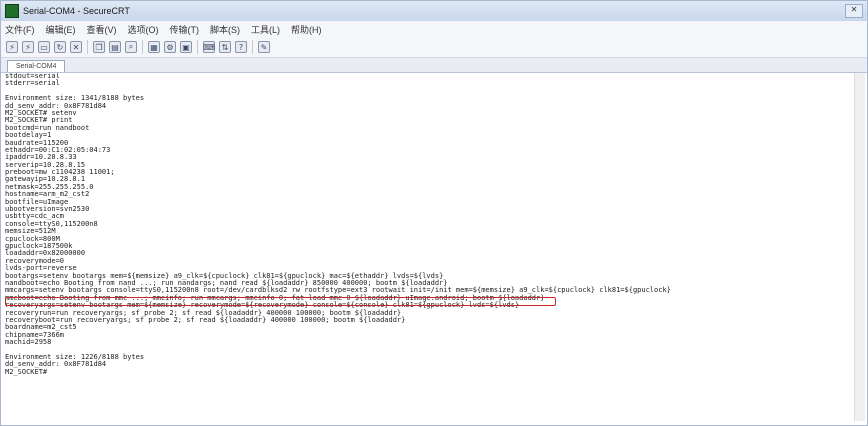  Describe the element at coordinates (12, 11) in the screenshot. I see `securecrt-app-icon` at that location.